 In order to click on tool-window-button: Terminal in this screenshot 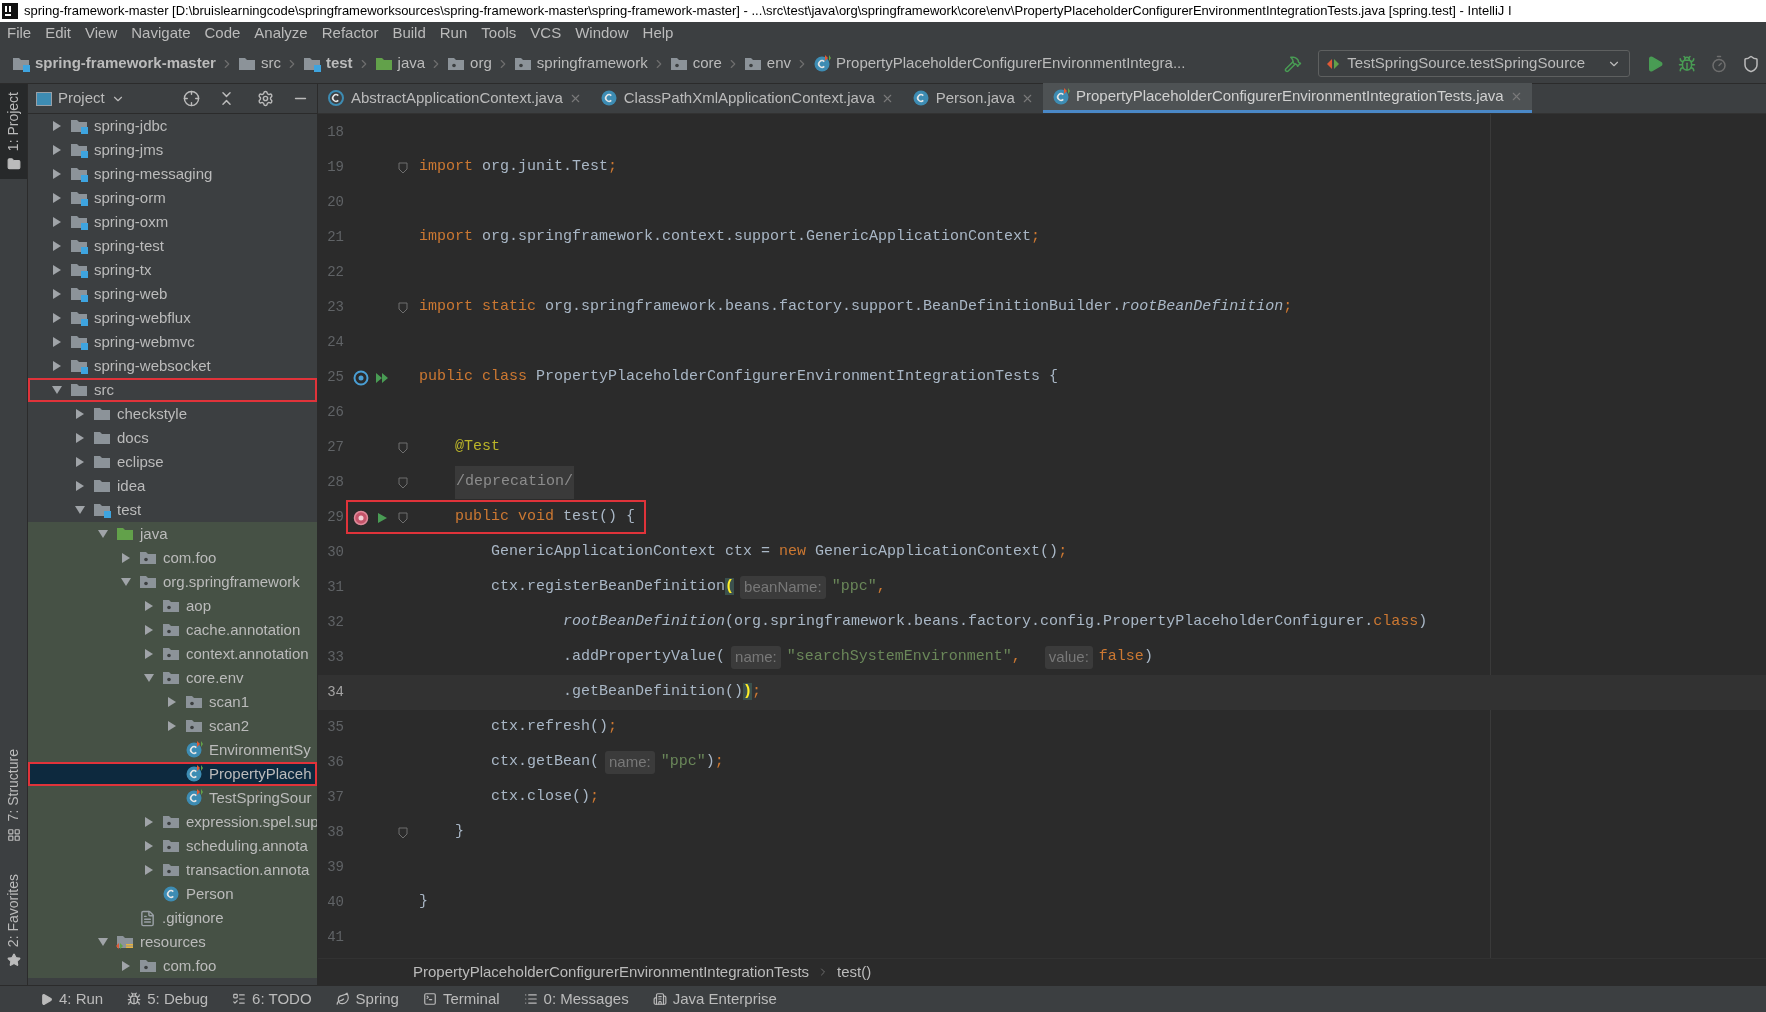, I will do `click(461, 999)`.